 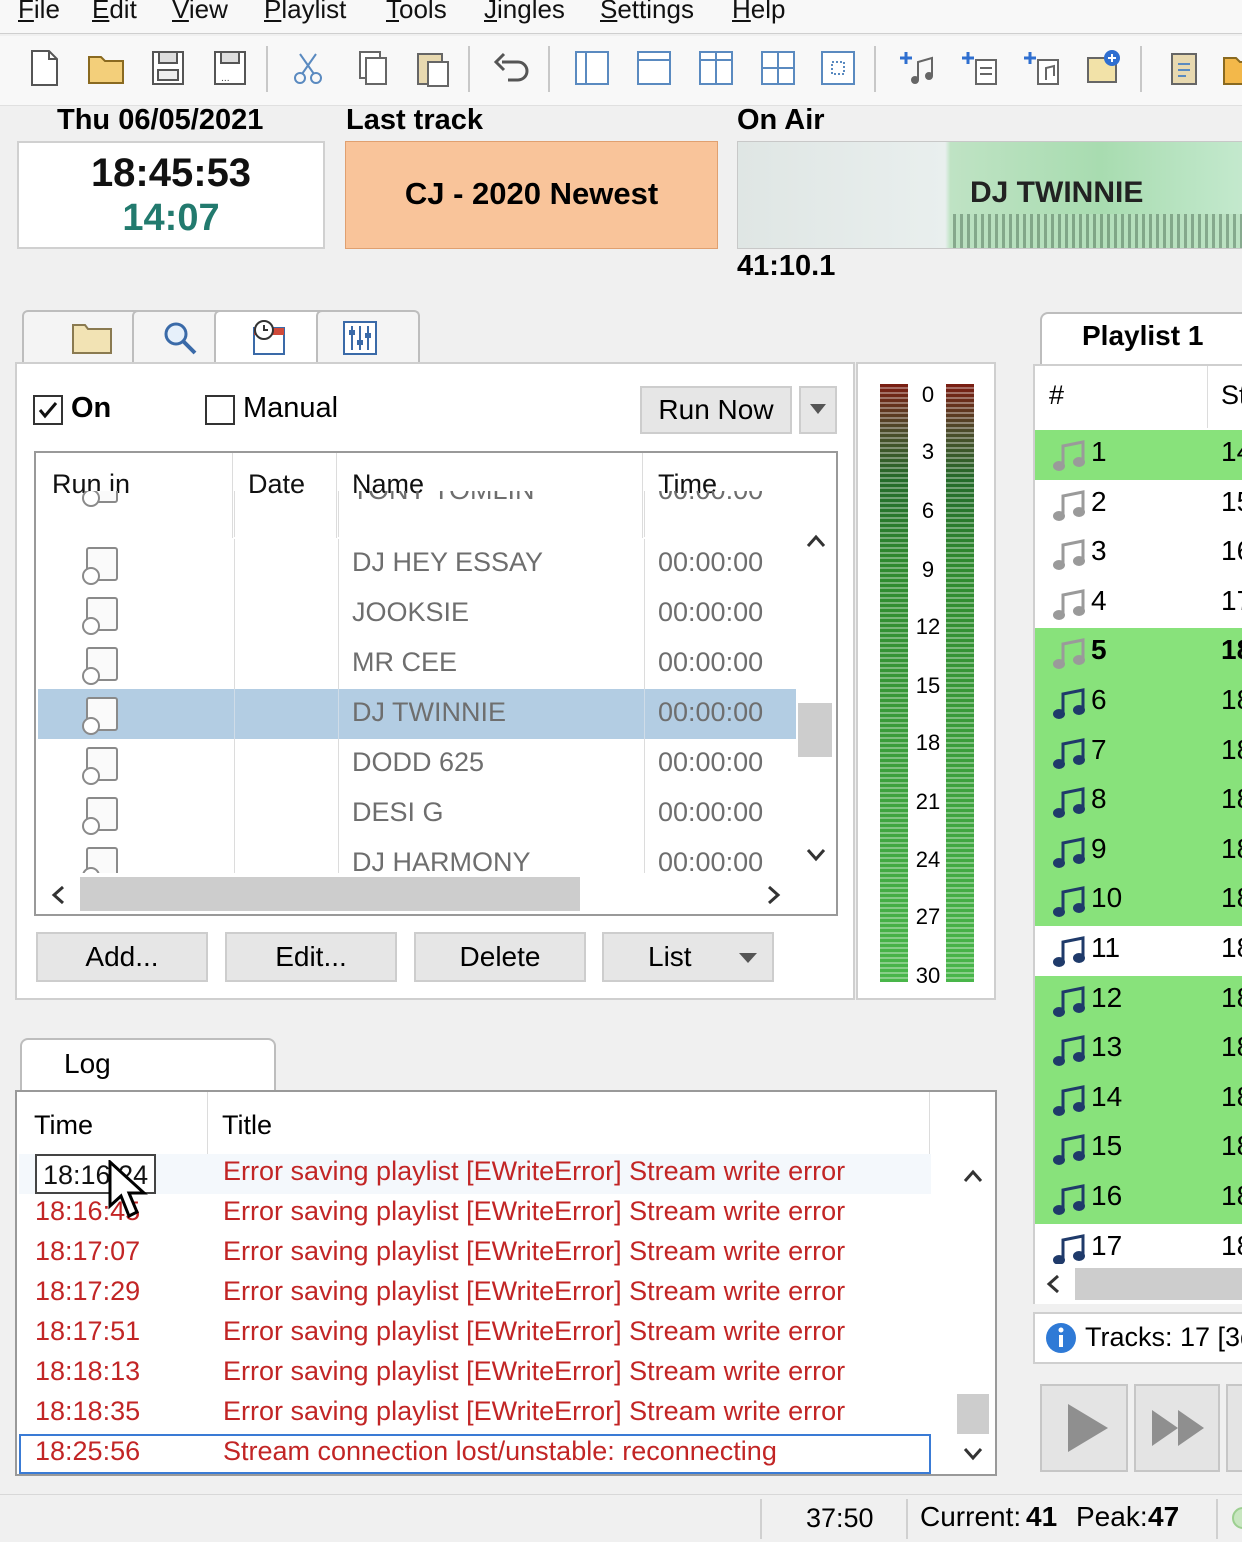 What do you see at coordinates (372, 68) in the screenshot?
I see `copy-icon` at bounding box center [372, 68].